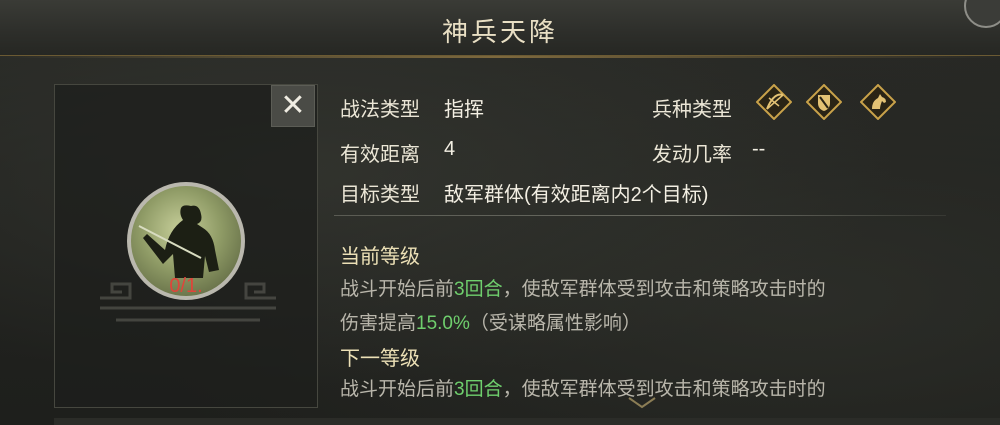  What do you see at coordinates (576, 195) in the screenshot?
I see `target-type-value: 敌军群体(有效距离内2个目标)` at bounding box center [576, 195].